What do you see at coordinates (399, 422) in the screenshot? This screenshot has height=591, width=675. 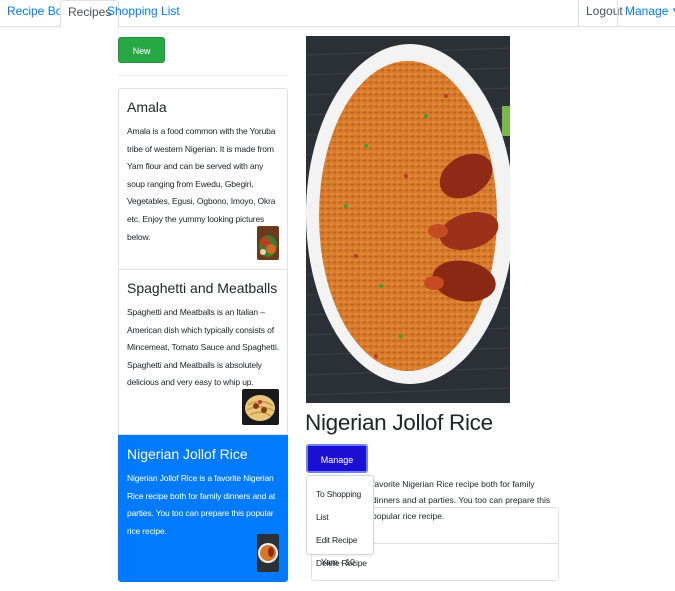 I see `recipe-title: Nigerian Jollof Rice` at bounding box center [399, 422].